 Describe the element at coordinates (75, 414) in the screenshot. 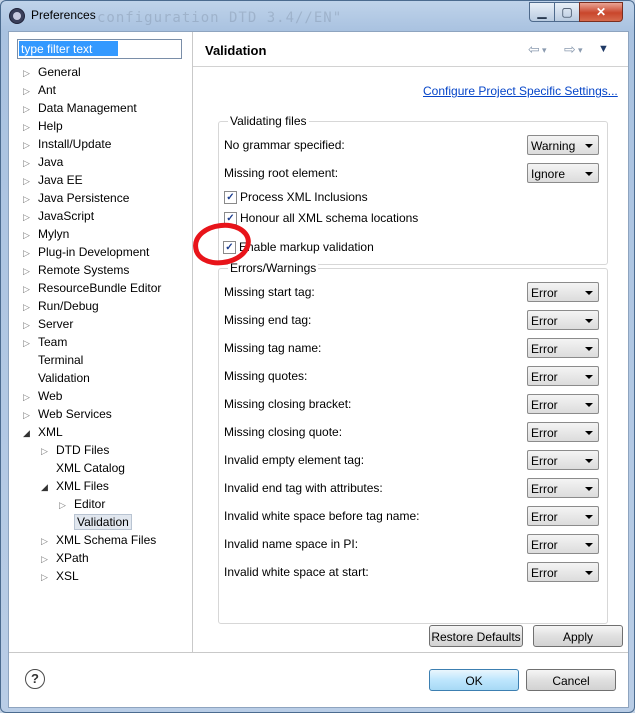

I see `tree-item-label: Web Services` at that location.